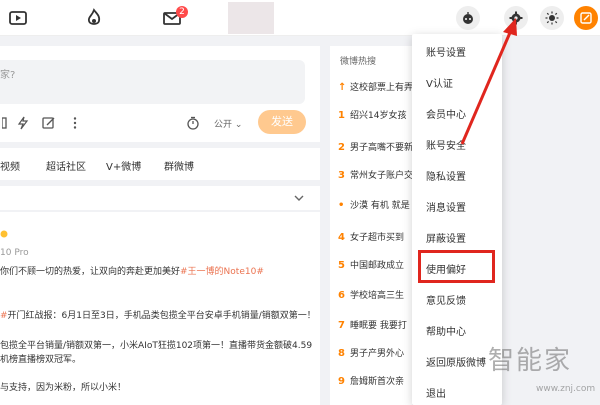 This screenshot has width=600, height=405. I want to click on feed-tabs: 视频 超话社区 V+微博 群微博, so click(160, 164).